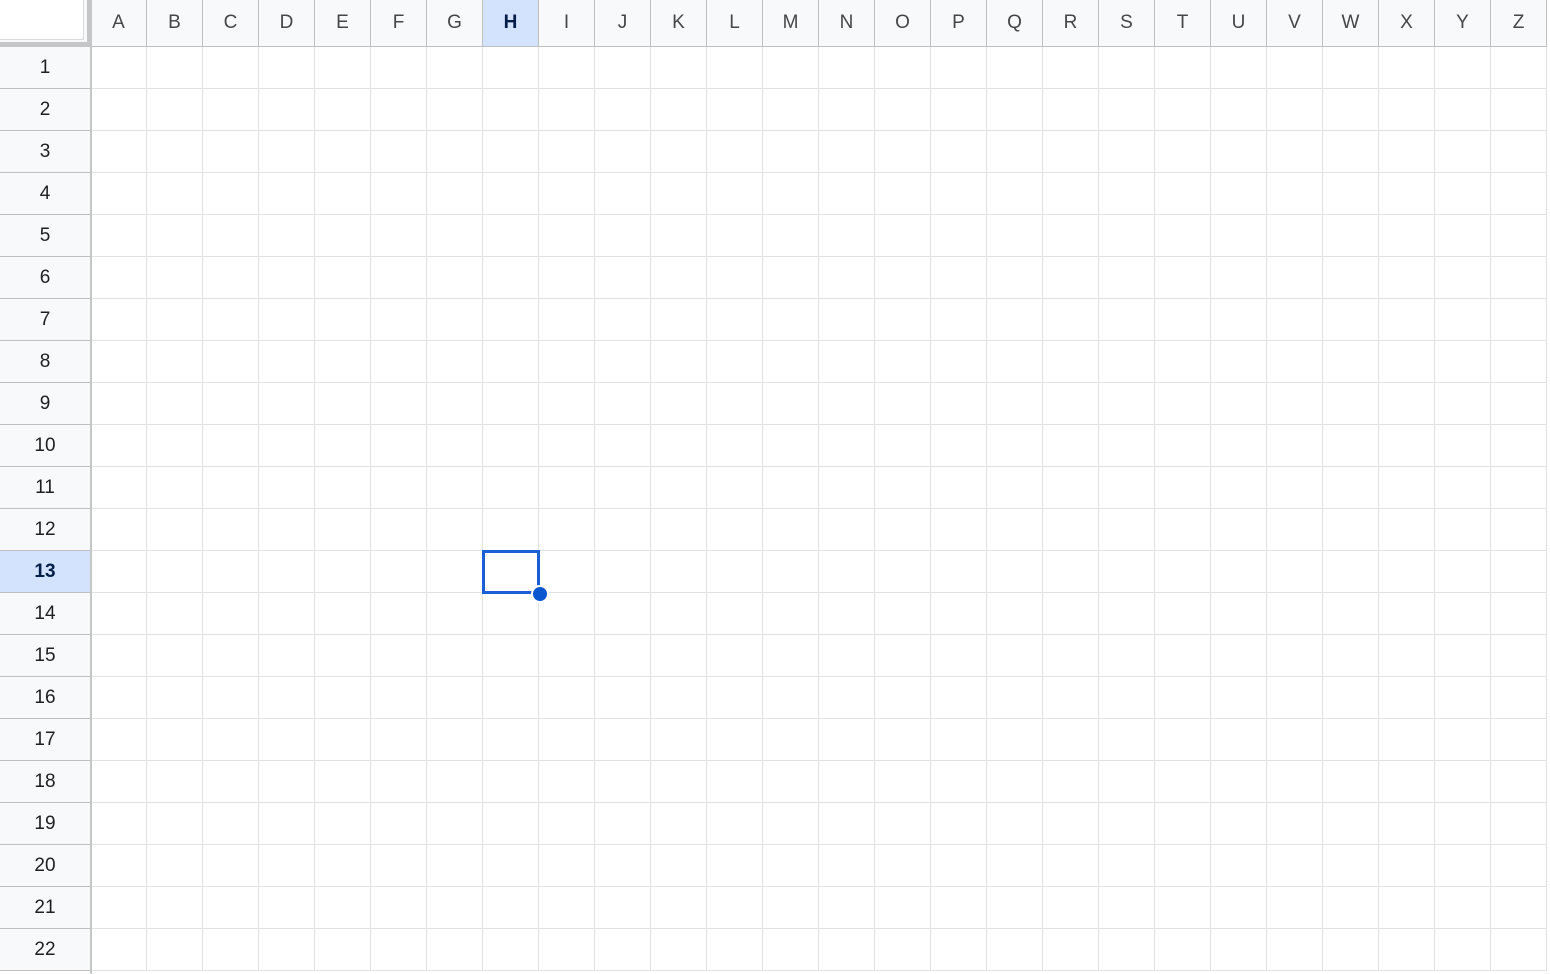  Describe the element at coordinates (567, 110) in the screenshot. I see `cell-i2` at that location.